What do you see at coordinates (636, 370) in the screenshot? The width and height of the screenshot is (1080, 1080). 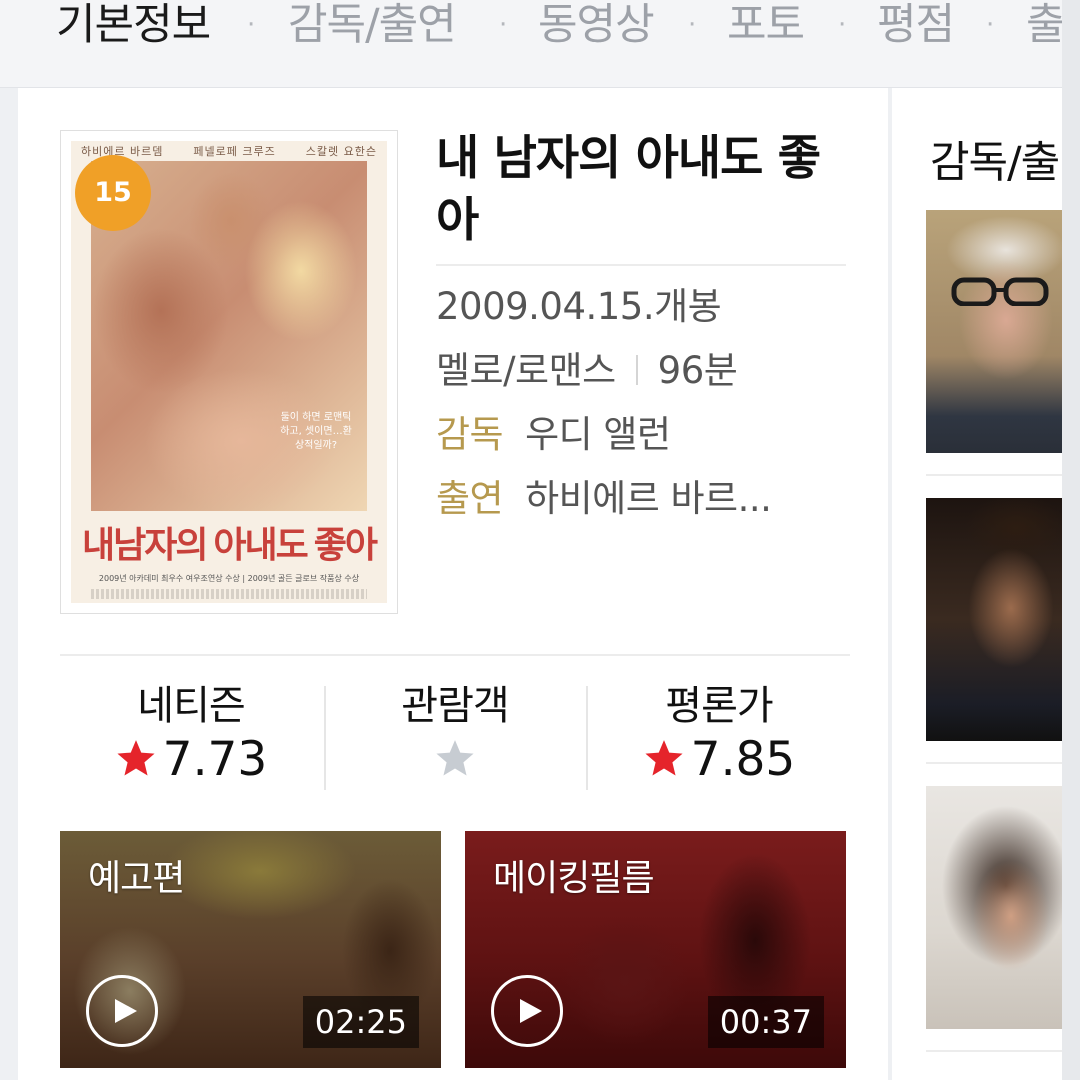 I see `separator` at bounding box center [636, 370].